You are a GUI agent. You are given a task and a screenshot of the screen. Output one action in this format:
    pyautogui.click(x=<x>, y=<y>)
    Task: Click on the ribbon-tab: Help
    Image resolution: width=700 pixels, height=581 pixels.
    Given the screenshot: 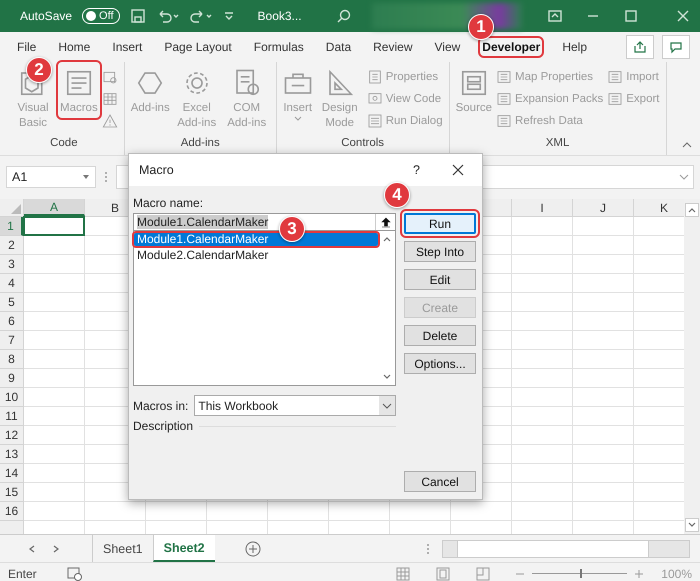 What is the action you would take?
    pyautogui.click(x=575, y=47)
    